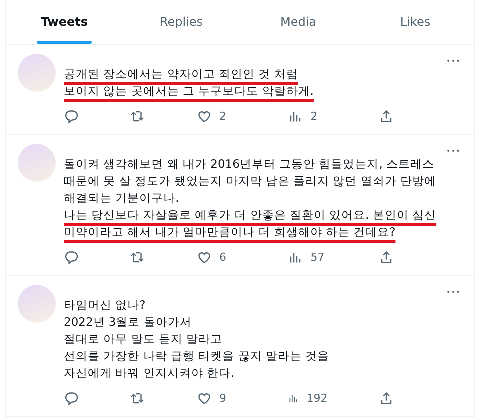 This screenshot has height=419, width=480. Describe the element at coordinates (317, 398) in the screenshot. I see `view-count: 192` at that location.